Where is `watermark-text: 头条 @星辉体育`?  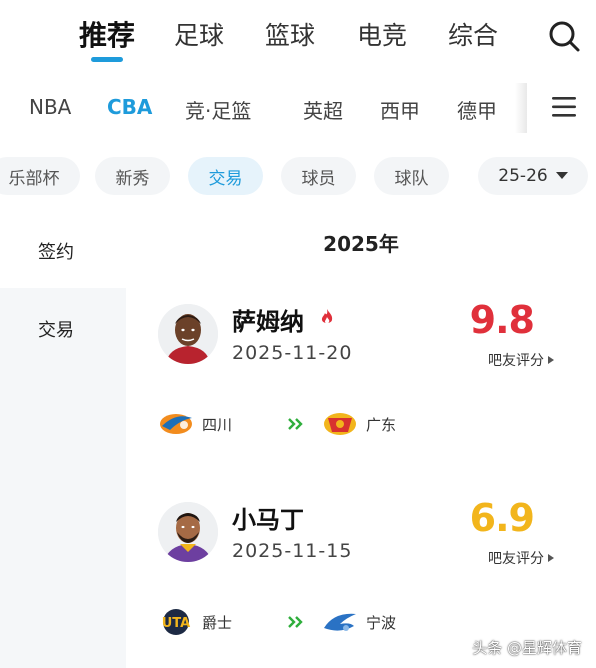
watermark-text: 头条 @星辉体育 is located at coordinates (527, 648).